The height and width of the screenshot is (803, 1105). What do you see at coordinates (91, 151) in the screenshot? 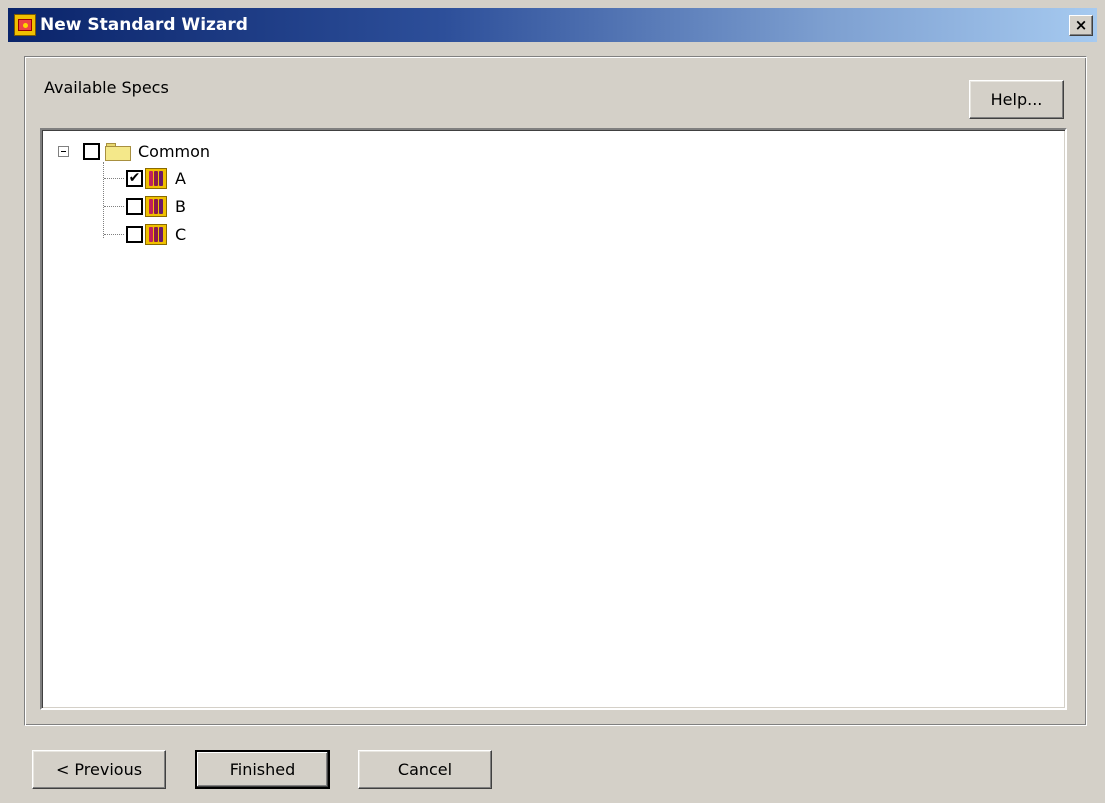
I see `tree-node-checkbox-common` at bounding box center [91, 151].